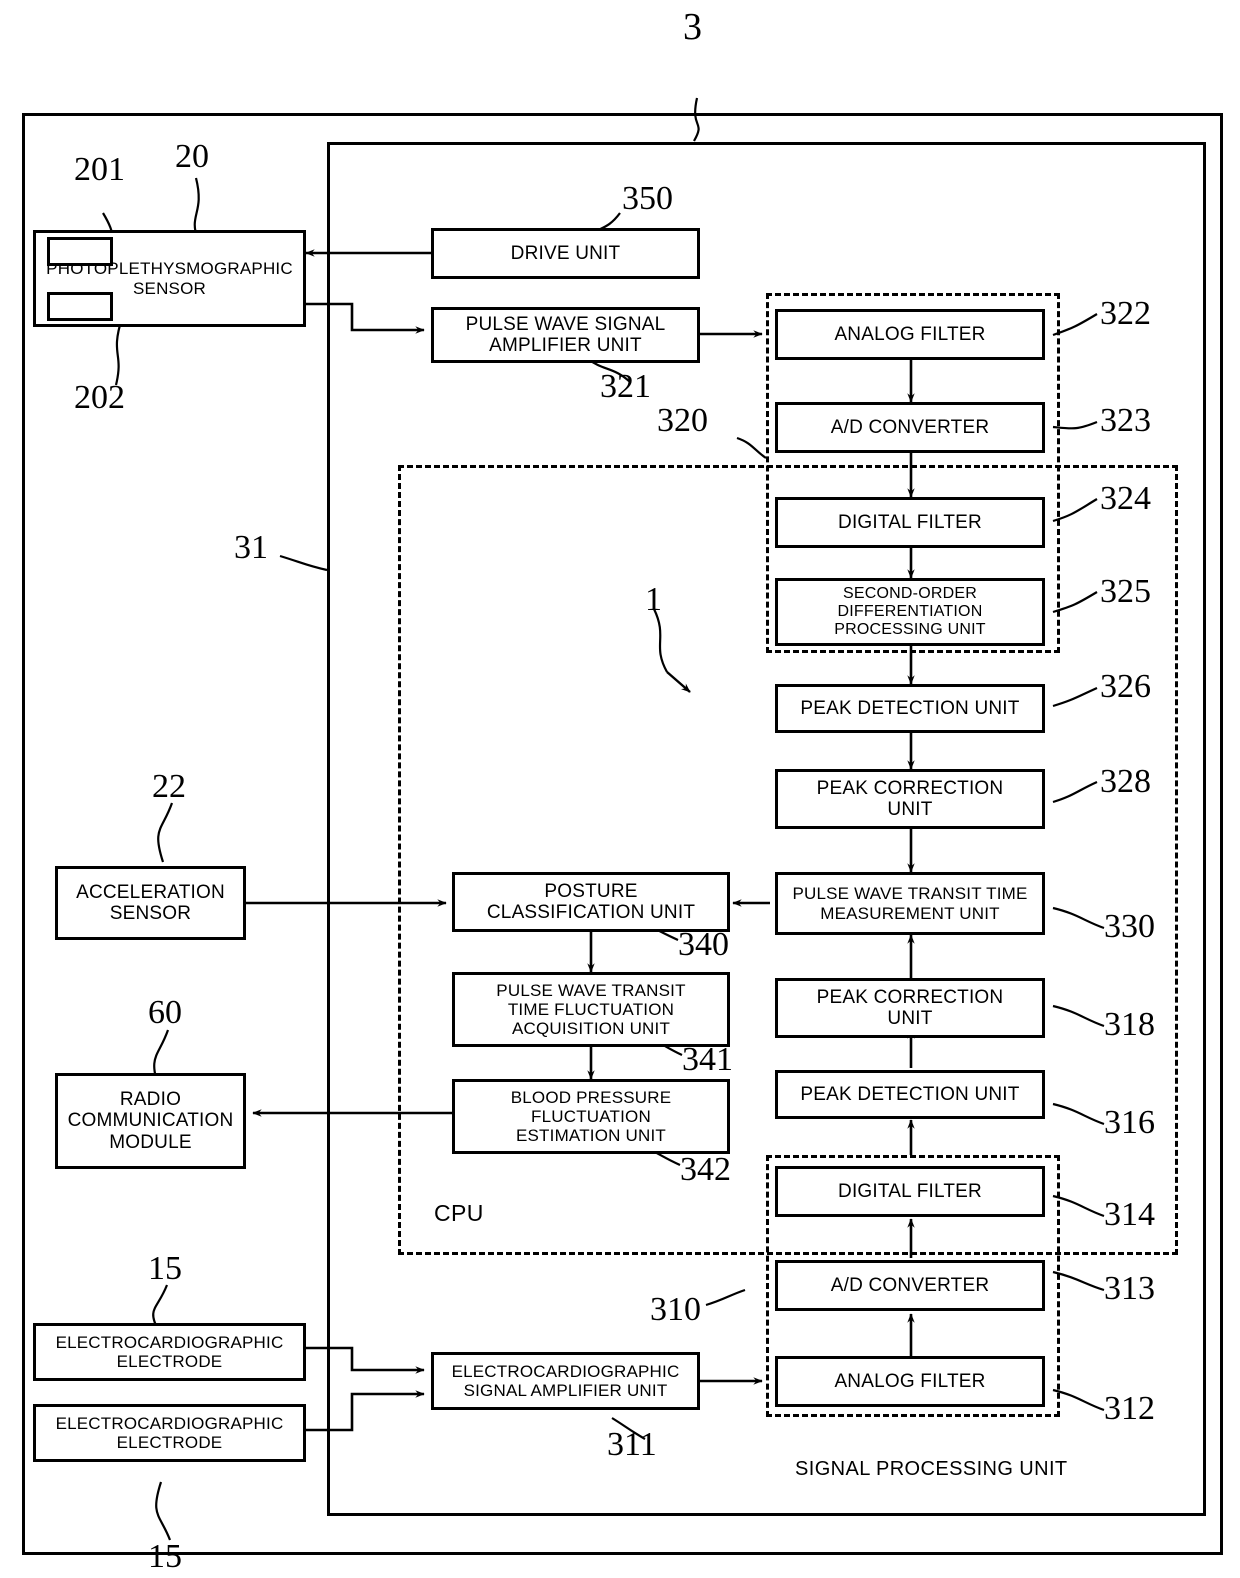 Image resolution: width=1240 pixels, height=1578 pixels. What do you see at coordinates (910, 1191) in the screenshot?
I see `digital-filter-ecg-block: DIGITAL FILTER` at bounding box center [910, 1191].